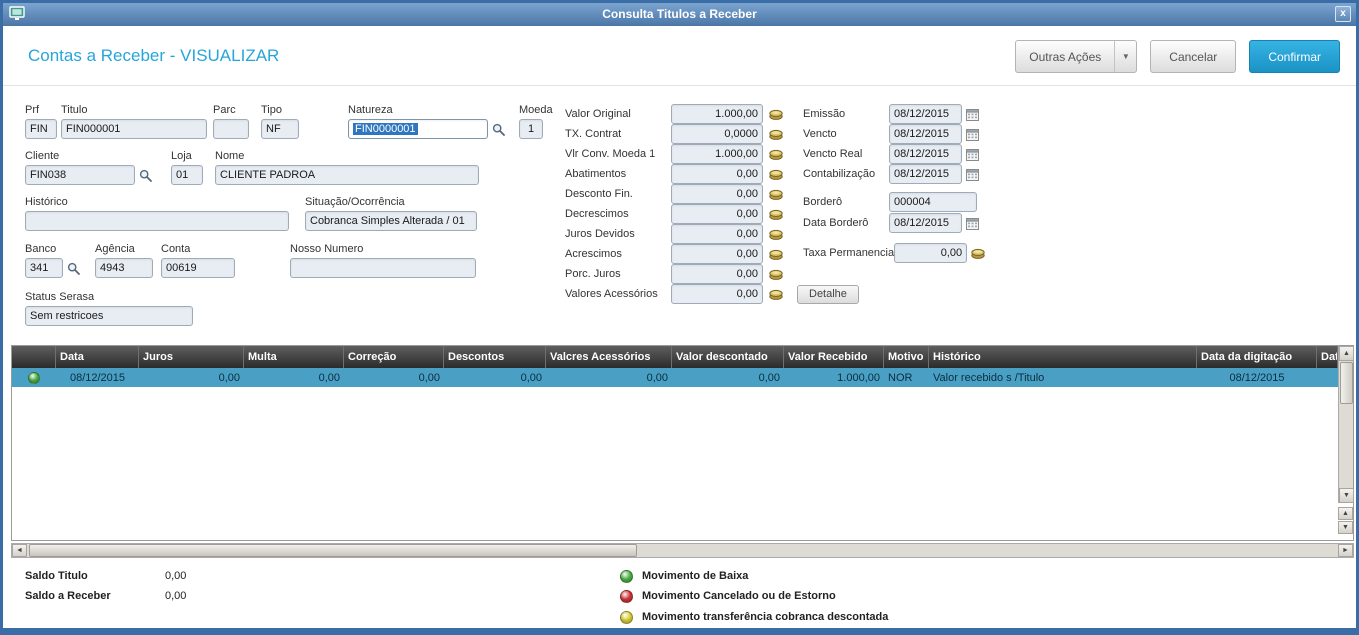 The image size is (1359, 635). I want to click on data-bordero-input: 08/12/2015, so click(925, 223).